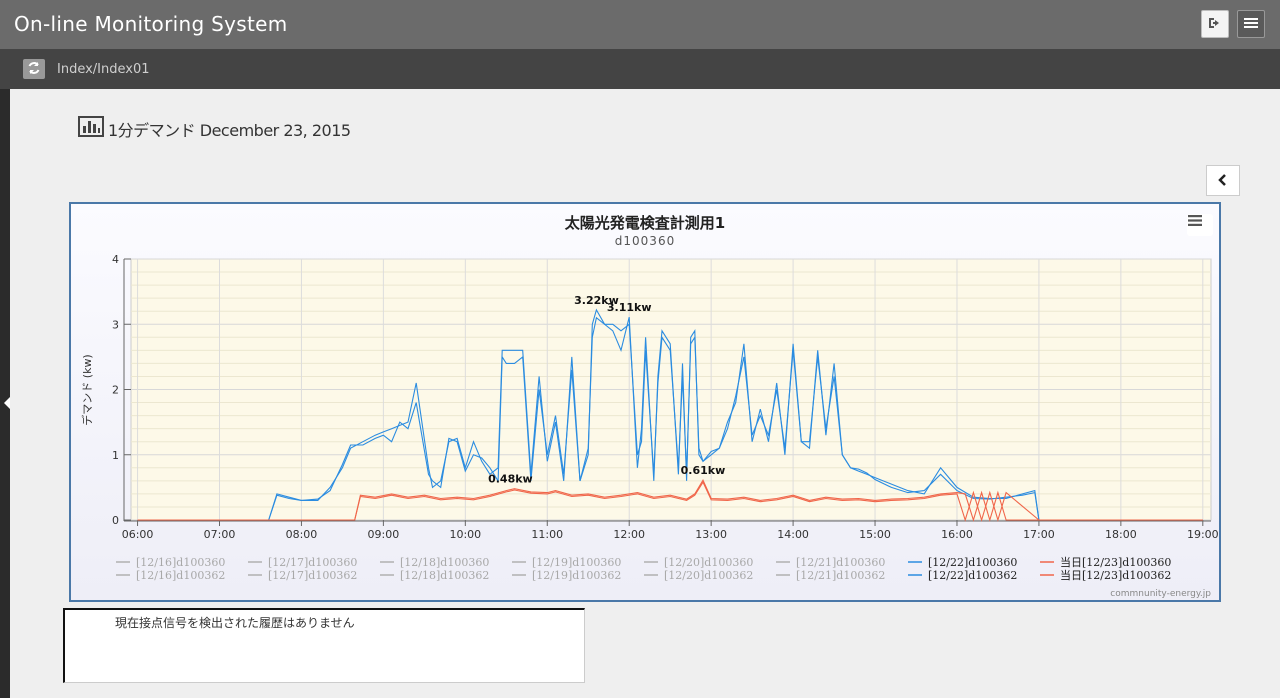 The height and width of the screenshot is (698, 1280). I want to click on data-label: 0.48kw, so click(510, 479).